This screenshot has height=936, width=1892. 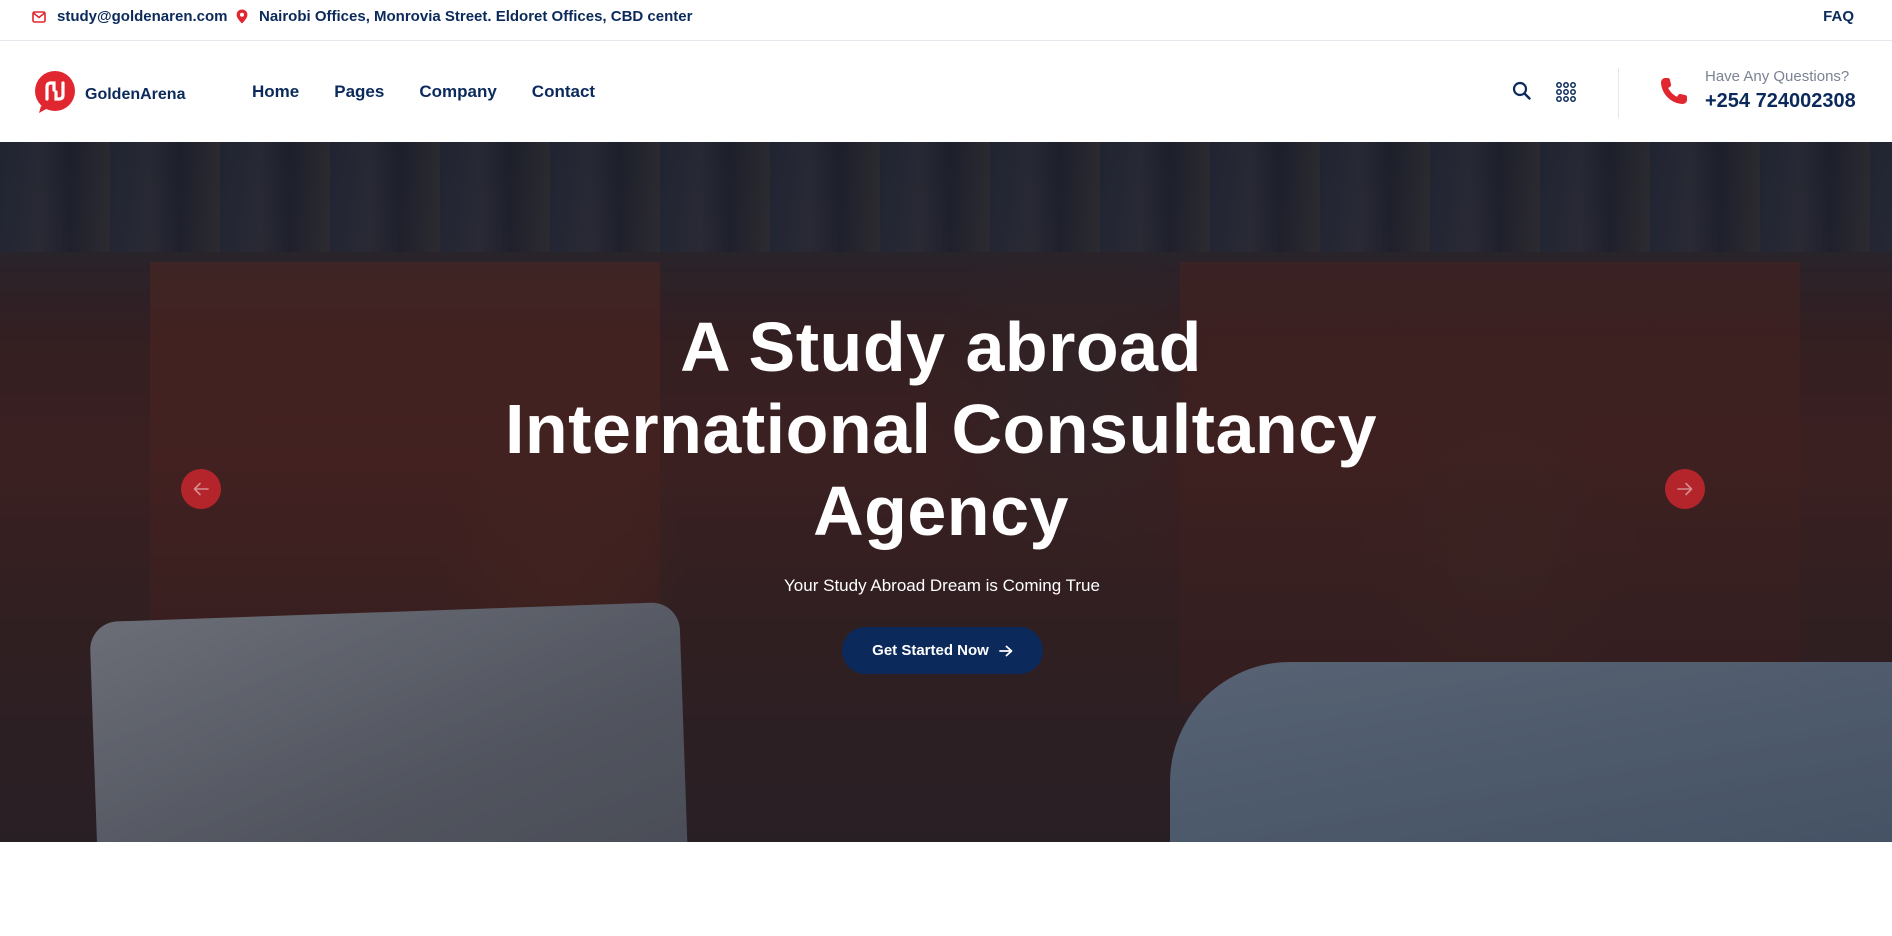 I want to click on grid-menu-icon, so click(x=1566, y=92).